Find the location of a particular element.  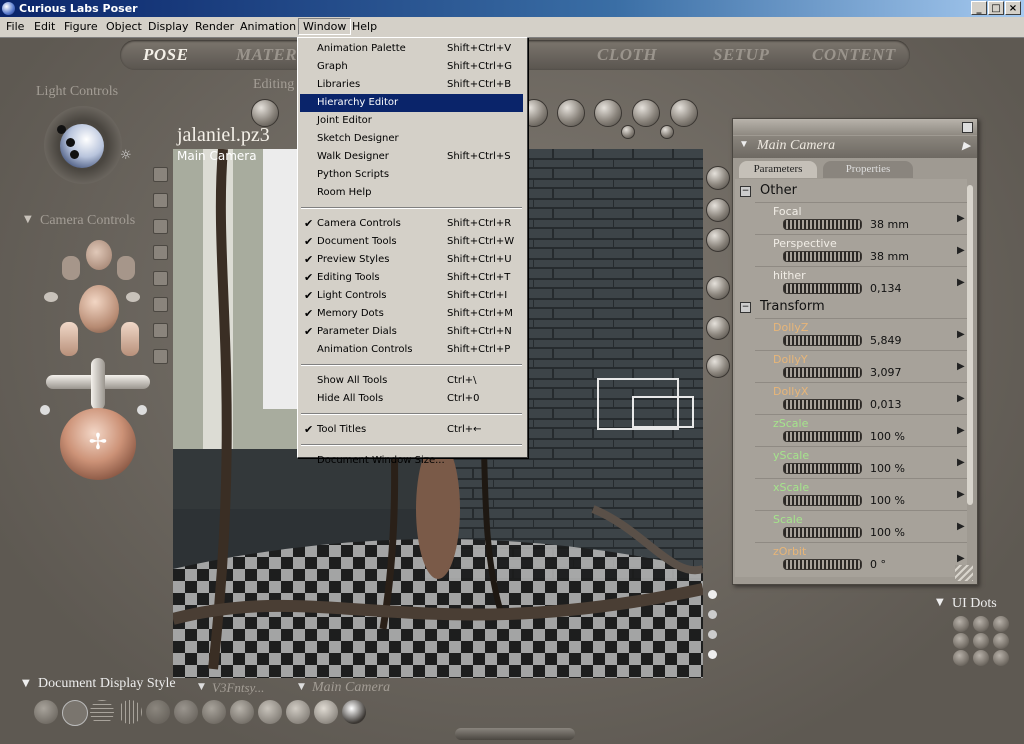

direct-manipulation-tool-icon is located at coordinates (684, 113).